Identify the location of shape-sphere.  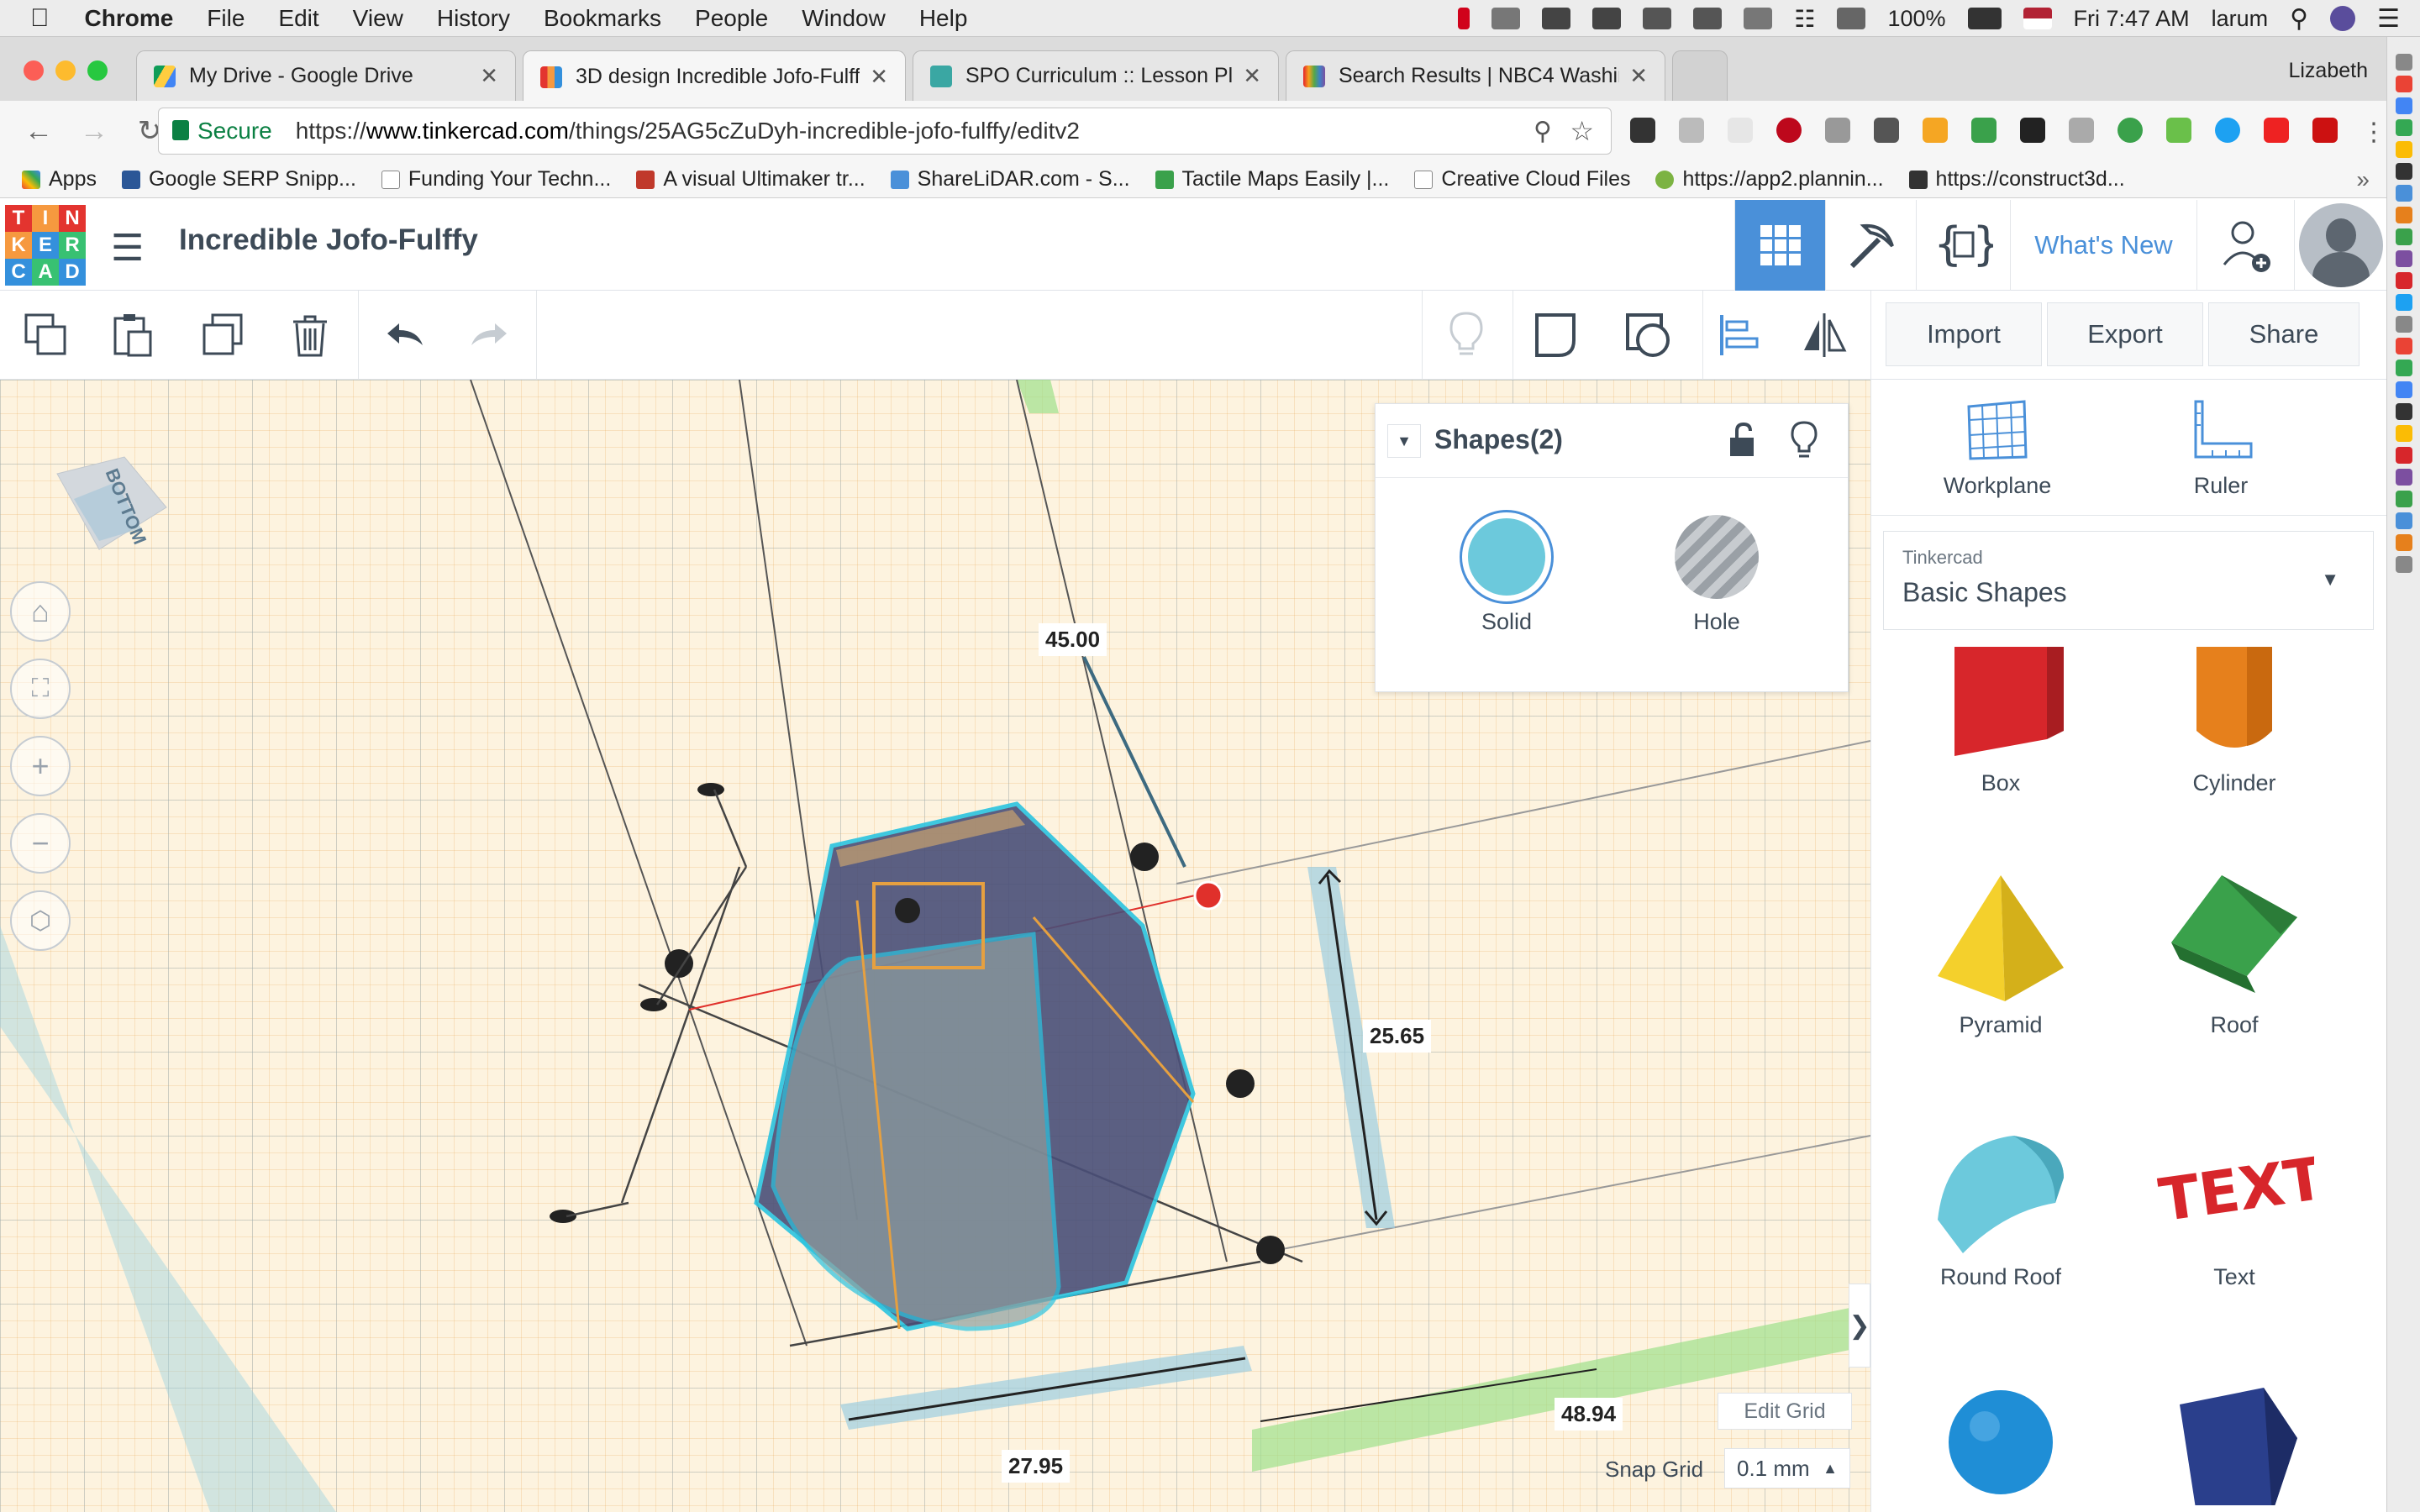
(2000, 1445).